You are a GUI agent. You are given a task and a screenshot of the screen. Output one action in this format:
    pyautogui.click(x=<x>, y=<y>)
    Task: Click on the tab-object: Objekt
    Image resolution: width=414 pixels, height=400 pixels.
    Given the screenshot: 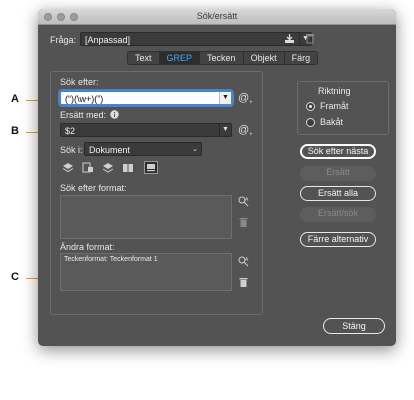 What is the action you would take?
    pyautogui.click(x=264, y=58)
    